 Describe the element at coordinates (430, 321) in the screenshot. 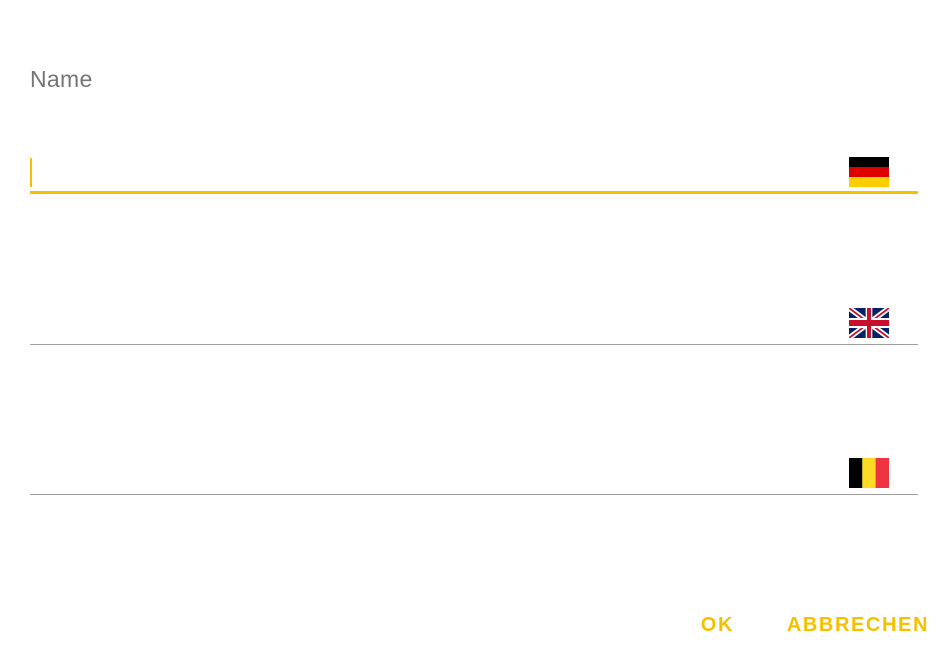

I see `name-input-english` at that location.